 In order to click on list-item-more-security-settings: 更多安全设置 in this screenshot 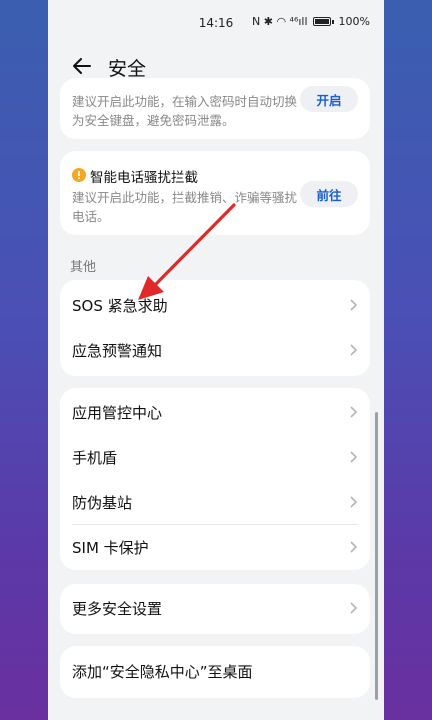, I will do `click(215, 608)`.